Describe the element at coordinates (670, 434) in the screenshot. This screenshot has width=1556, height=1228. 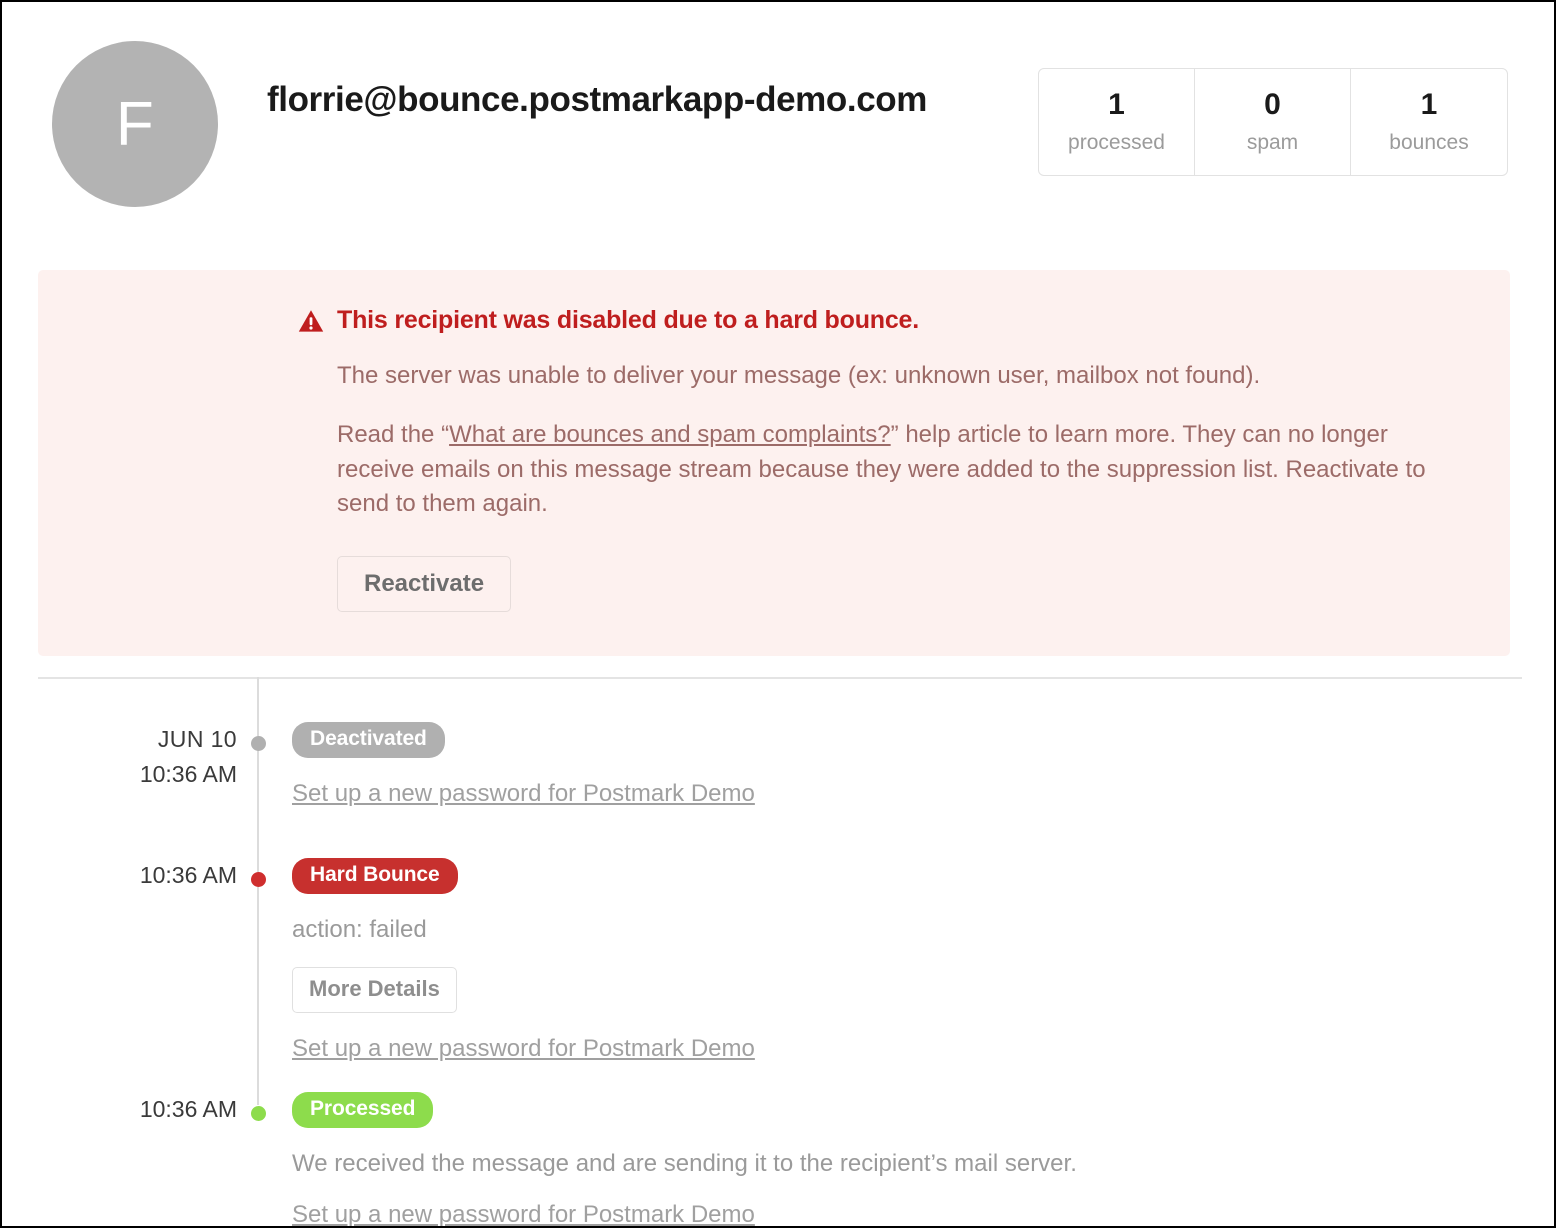
I see `bounces-help-link: What are bounces and spam complaints?` at that location.